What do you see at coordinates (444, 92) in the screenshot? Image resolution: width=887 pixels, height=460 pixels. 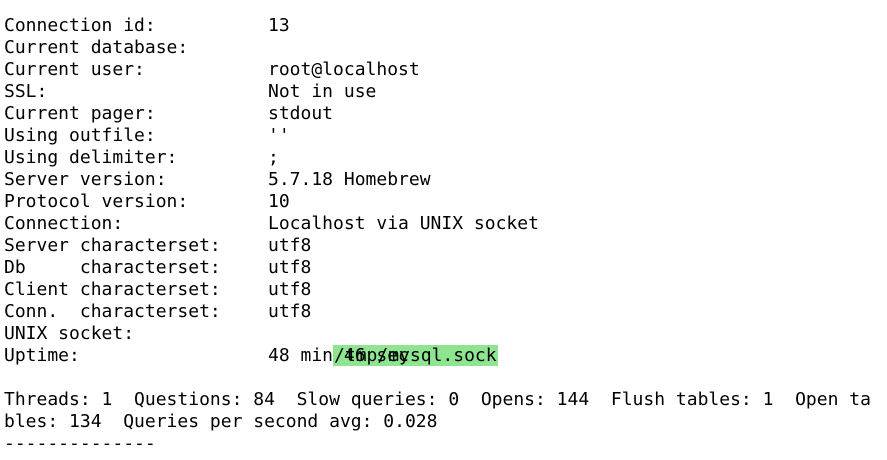 I see `status-row-ssl: SSL: Not in use` at bounding box center [444, 92].